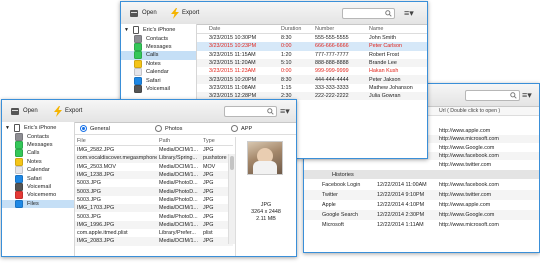 The image size is (540, 267). I want to click on history-title: Twitter, so click(330, 195).